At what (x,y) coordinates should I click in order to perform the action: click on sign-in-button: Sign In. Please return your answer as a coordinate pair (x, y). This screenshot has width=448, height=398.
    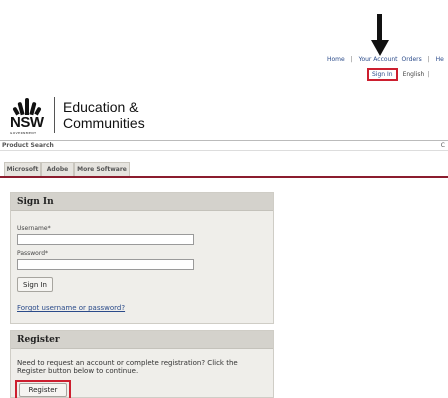
    Looking at the image, I should click on (35, 284).